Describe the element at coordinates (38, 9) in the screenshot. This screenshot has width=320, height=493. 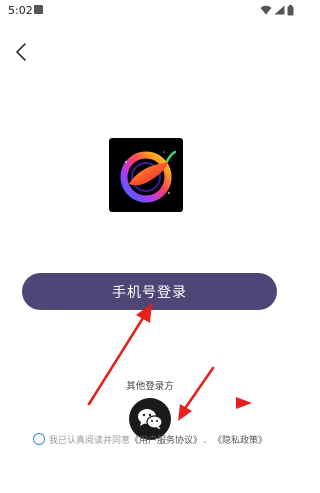
I see `notification-icon` at that location.